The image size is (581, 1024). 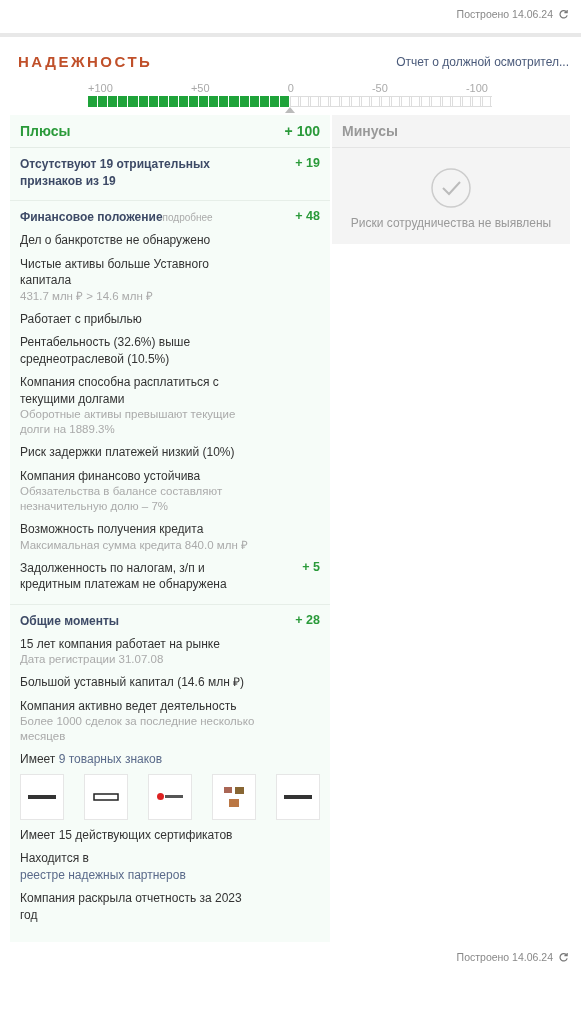 I want to click on scale-tick: -50, so click(x=379, y=88).